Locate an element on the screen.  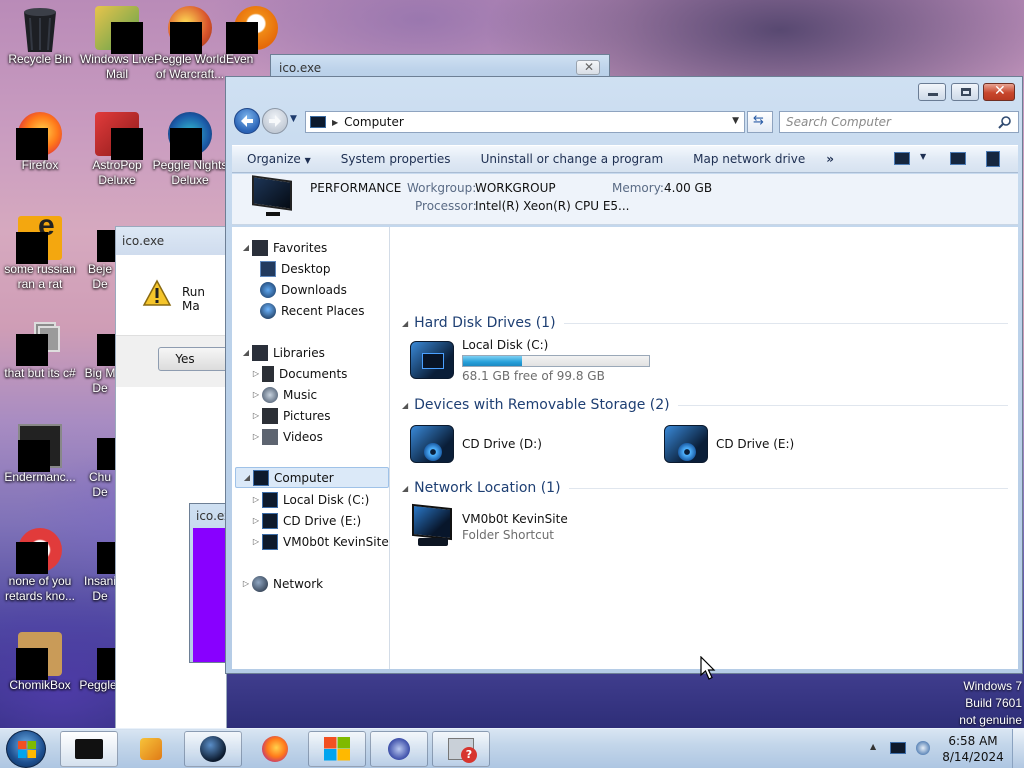
network-tray-icon is located at coordinates (898, 748).